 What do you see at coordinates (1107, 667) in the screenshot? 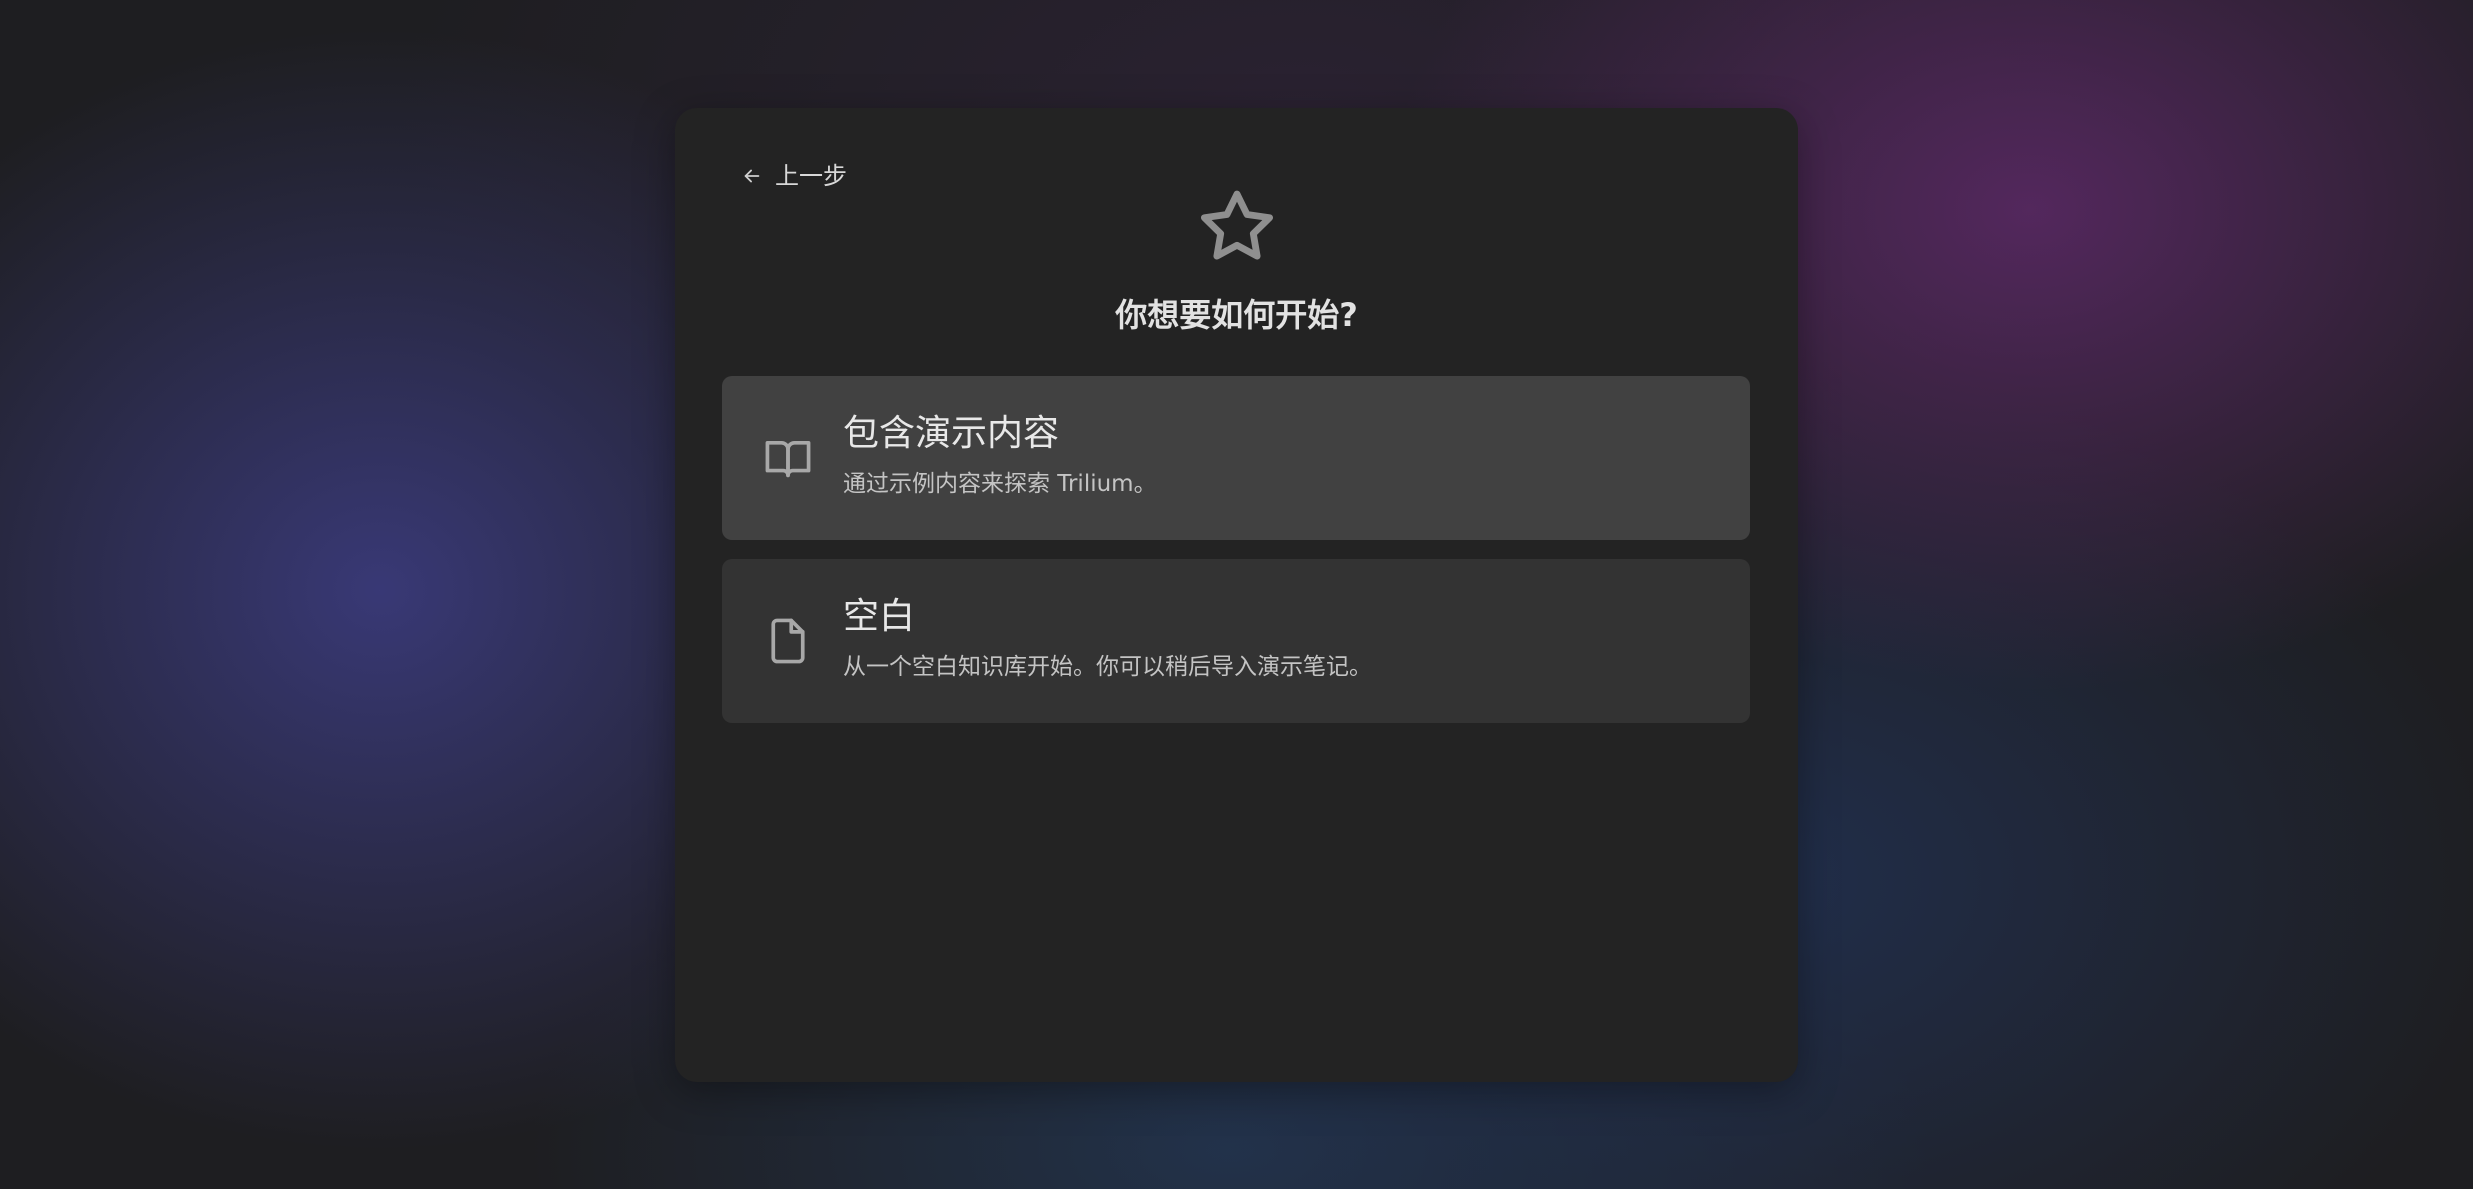
I see `option-description: 从一个空白知识库开始。你可以稍后导入演示笔记。` at bounding box center [1107, 667].